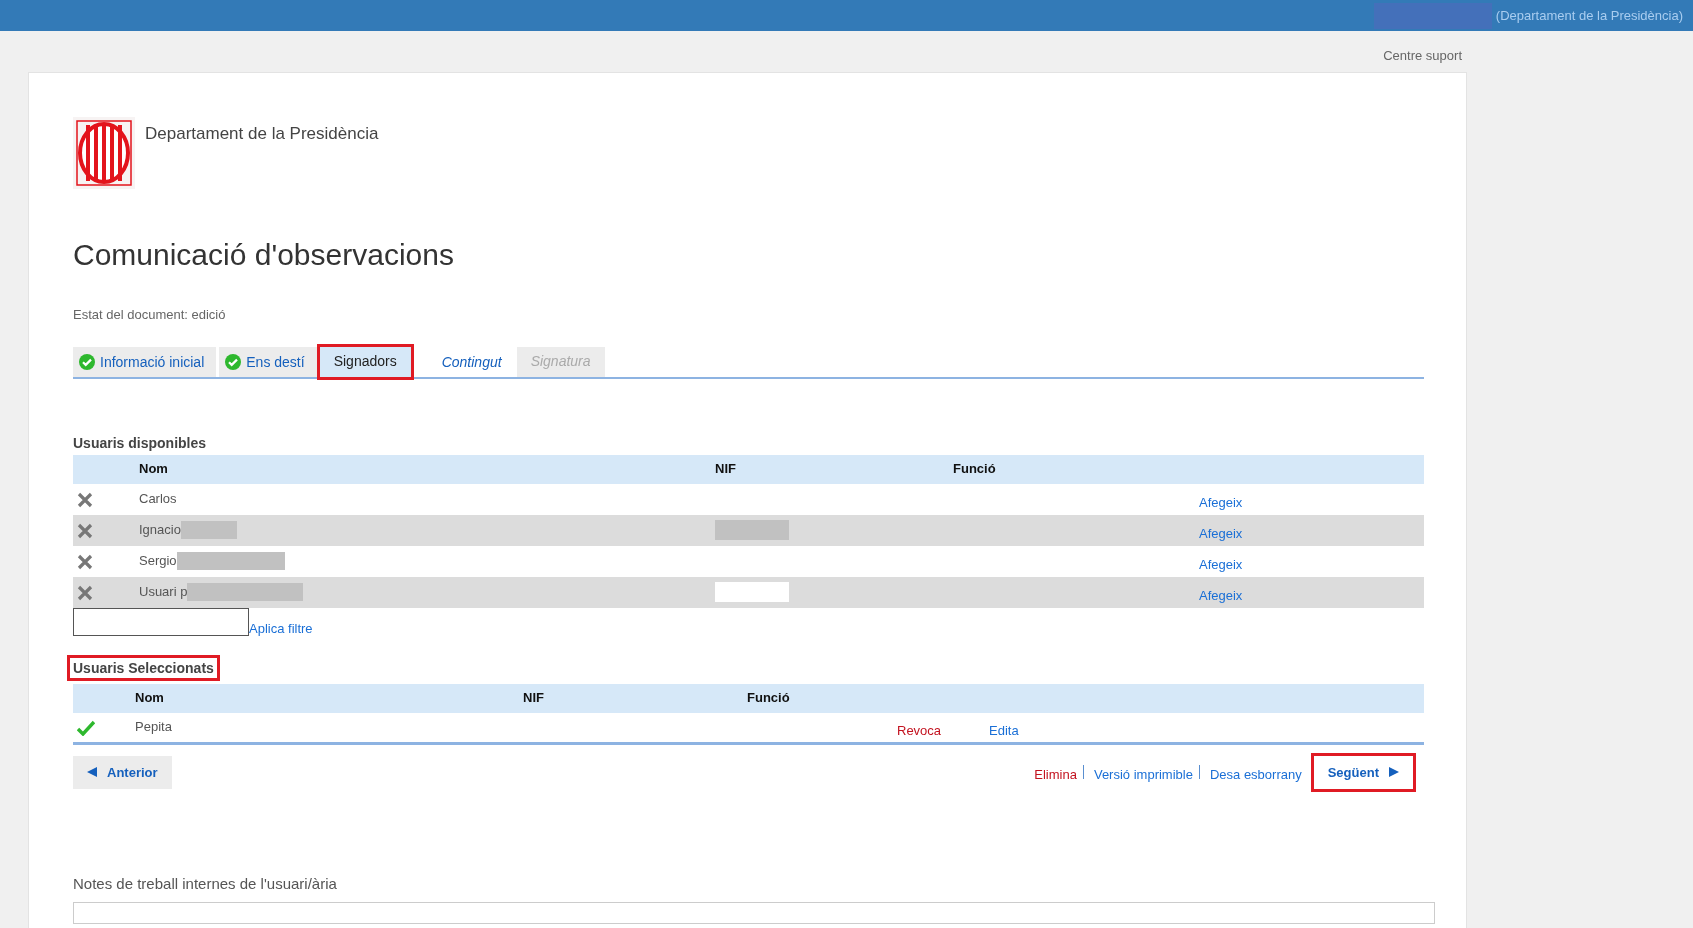 This screenshot has width=1693, height=928. Describe the element at coordinates (262, 134) in the screenshot. I see `department-name: Departament de la Presidència` at that location.